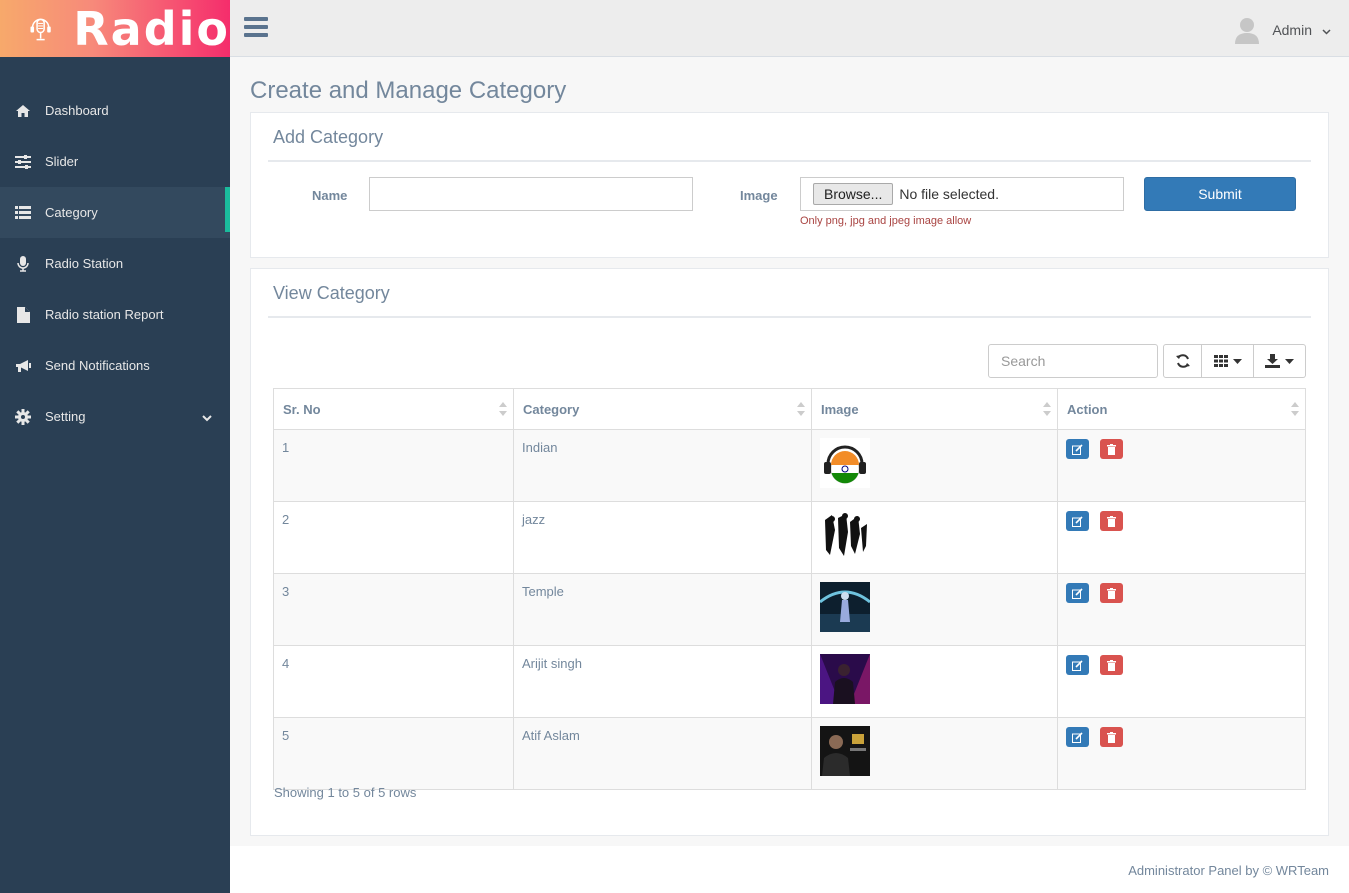  I want to click on sidebar-item-setting: Setting, so click(115, 416).